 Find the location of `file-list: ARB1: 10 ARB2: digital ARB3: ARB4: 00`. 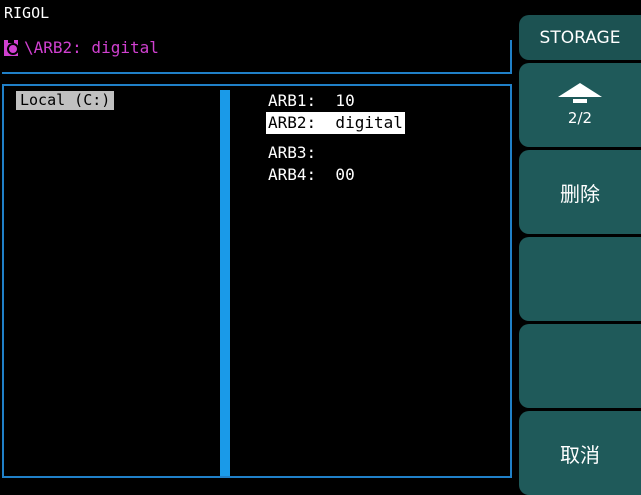

file-list: ARB1: 10 ARB2: digital ARB3: ARB4: 00 is located at coordinates (335, 138).